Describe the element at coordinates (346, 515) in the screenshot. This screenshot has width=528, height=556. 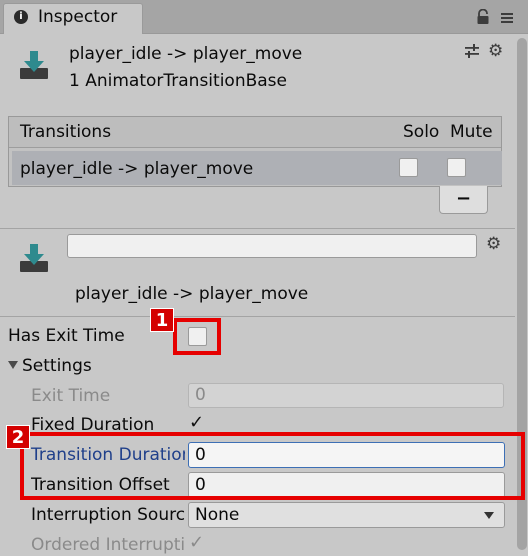
I see `interruption-source-dropdown: None` at that location.